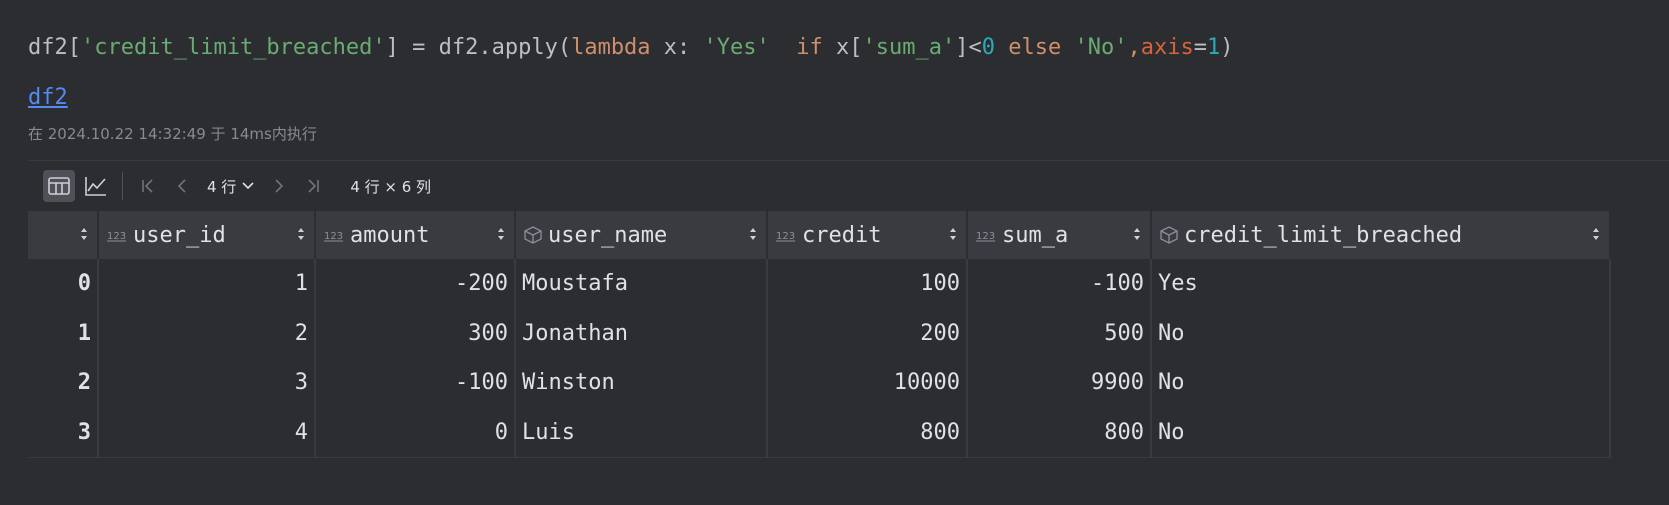 This screenshot has width=1669, height=505. Describe the element at coordinates (1200, 47) in the screenshot. I see `code-token-equals: =` at that location.